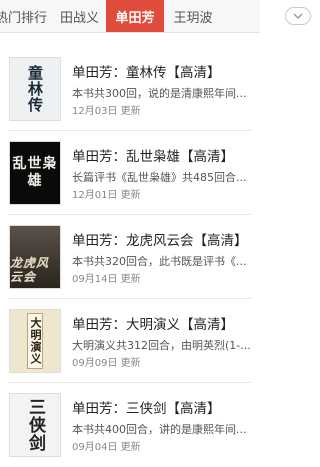 This screenshot has height=467, width=320. What do you see at coordinates (35, 173) in the screenshot?
I see `book-cover: 乱世枭雄` at bounding box center [35, 173].